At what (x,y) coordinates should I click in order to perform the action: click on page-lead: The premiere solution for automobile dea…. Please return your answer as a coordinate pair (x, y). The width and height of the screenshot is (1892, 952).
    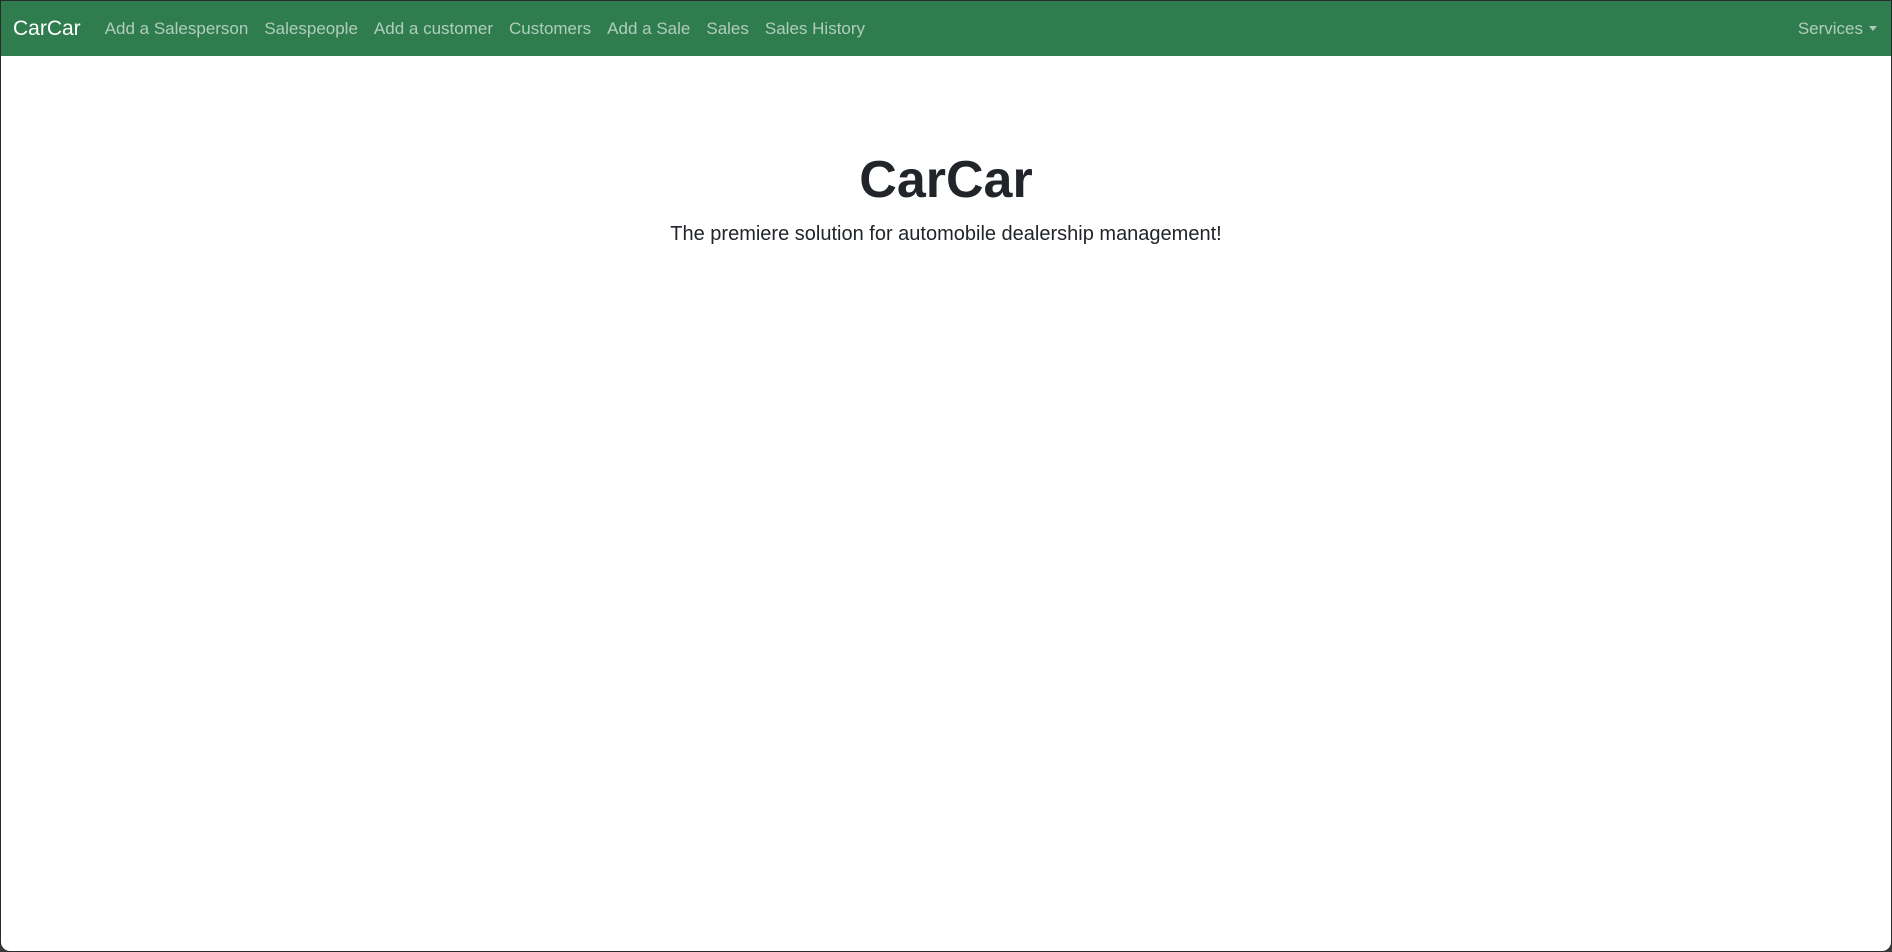
    Looking at the image, I should click on (946, 234).